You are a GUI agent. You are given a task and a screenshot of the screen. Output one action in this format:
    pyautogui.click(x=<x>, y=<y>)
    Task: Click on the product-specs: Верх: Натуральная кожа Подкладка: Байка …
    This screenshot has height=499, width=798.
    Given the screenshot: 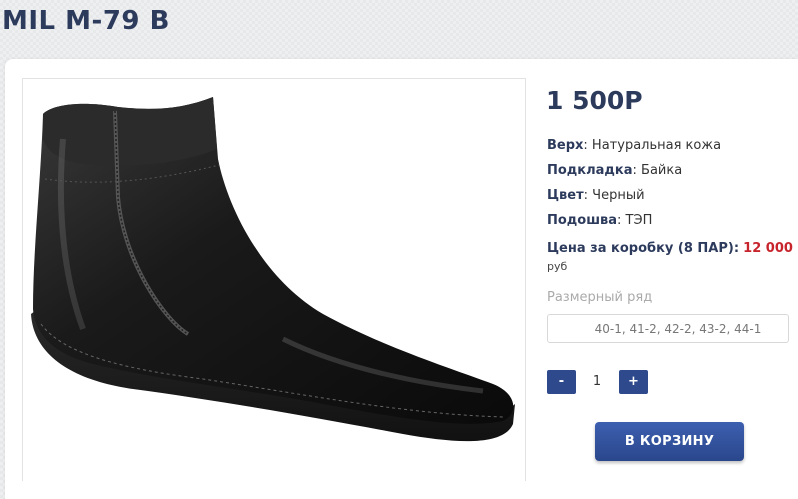 What is the action you would take?
    pyautogui.click(x=634, y=187)
    